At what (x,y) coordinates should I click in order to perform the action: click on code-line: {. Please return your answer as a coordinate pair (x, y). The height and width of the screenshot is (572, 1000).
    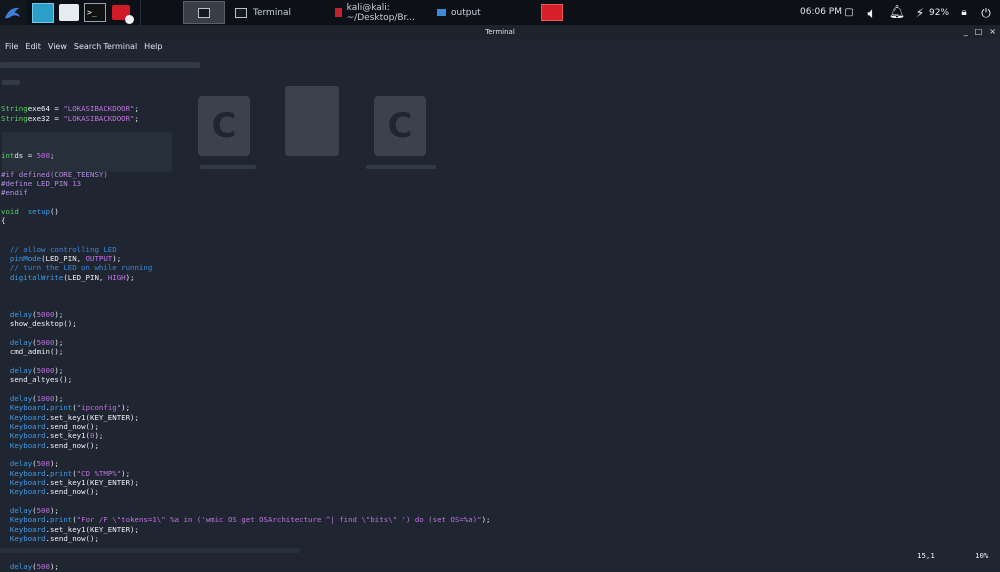
    Looking at the image, I should click on (246, 220).